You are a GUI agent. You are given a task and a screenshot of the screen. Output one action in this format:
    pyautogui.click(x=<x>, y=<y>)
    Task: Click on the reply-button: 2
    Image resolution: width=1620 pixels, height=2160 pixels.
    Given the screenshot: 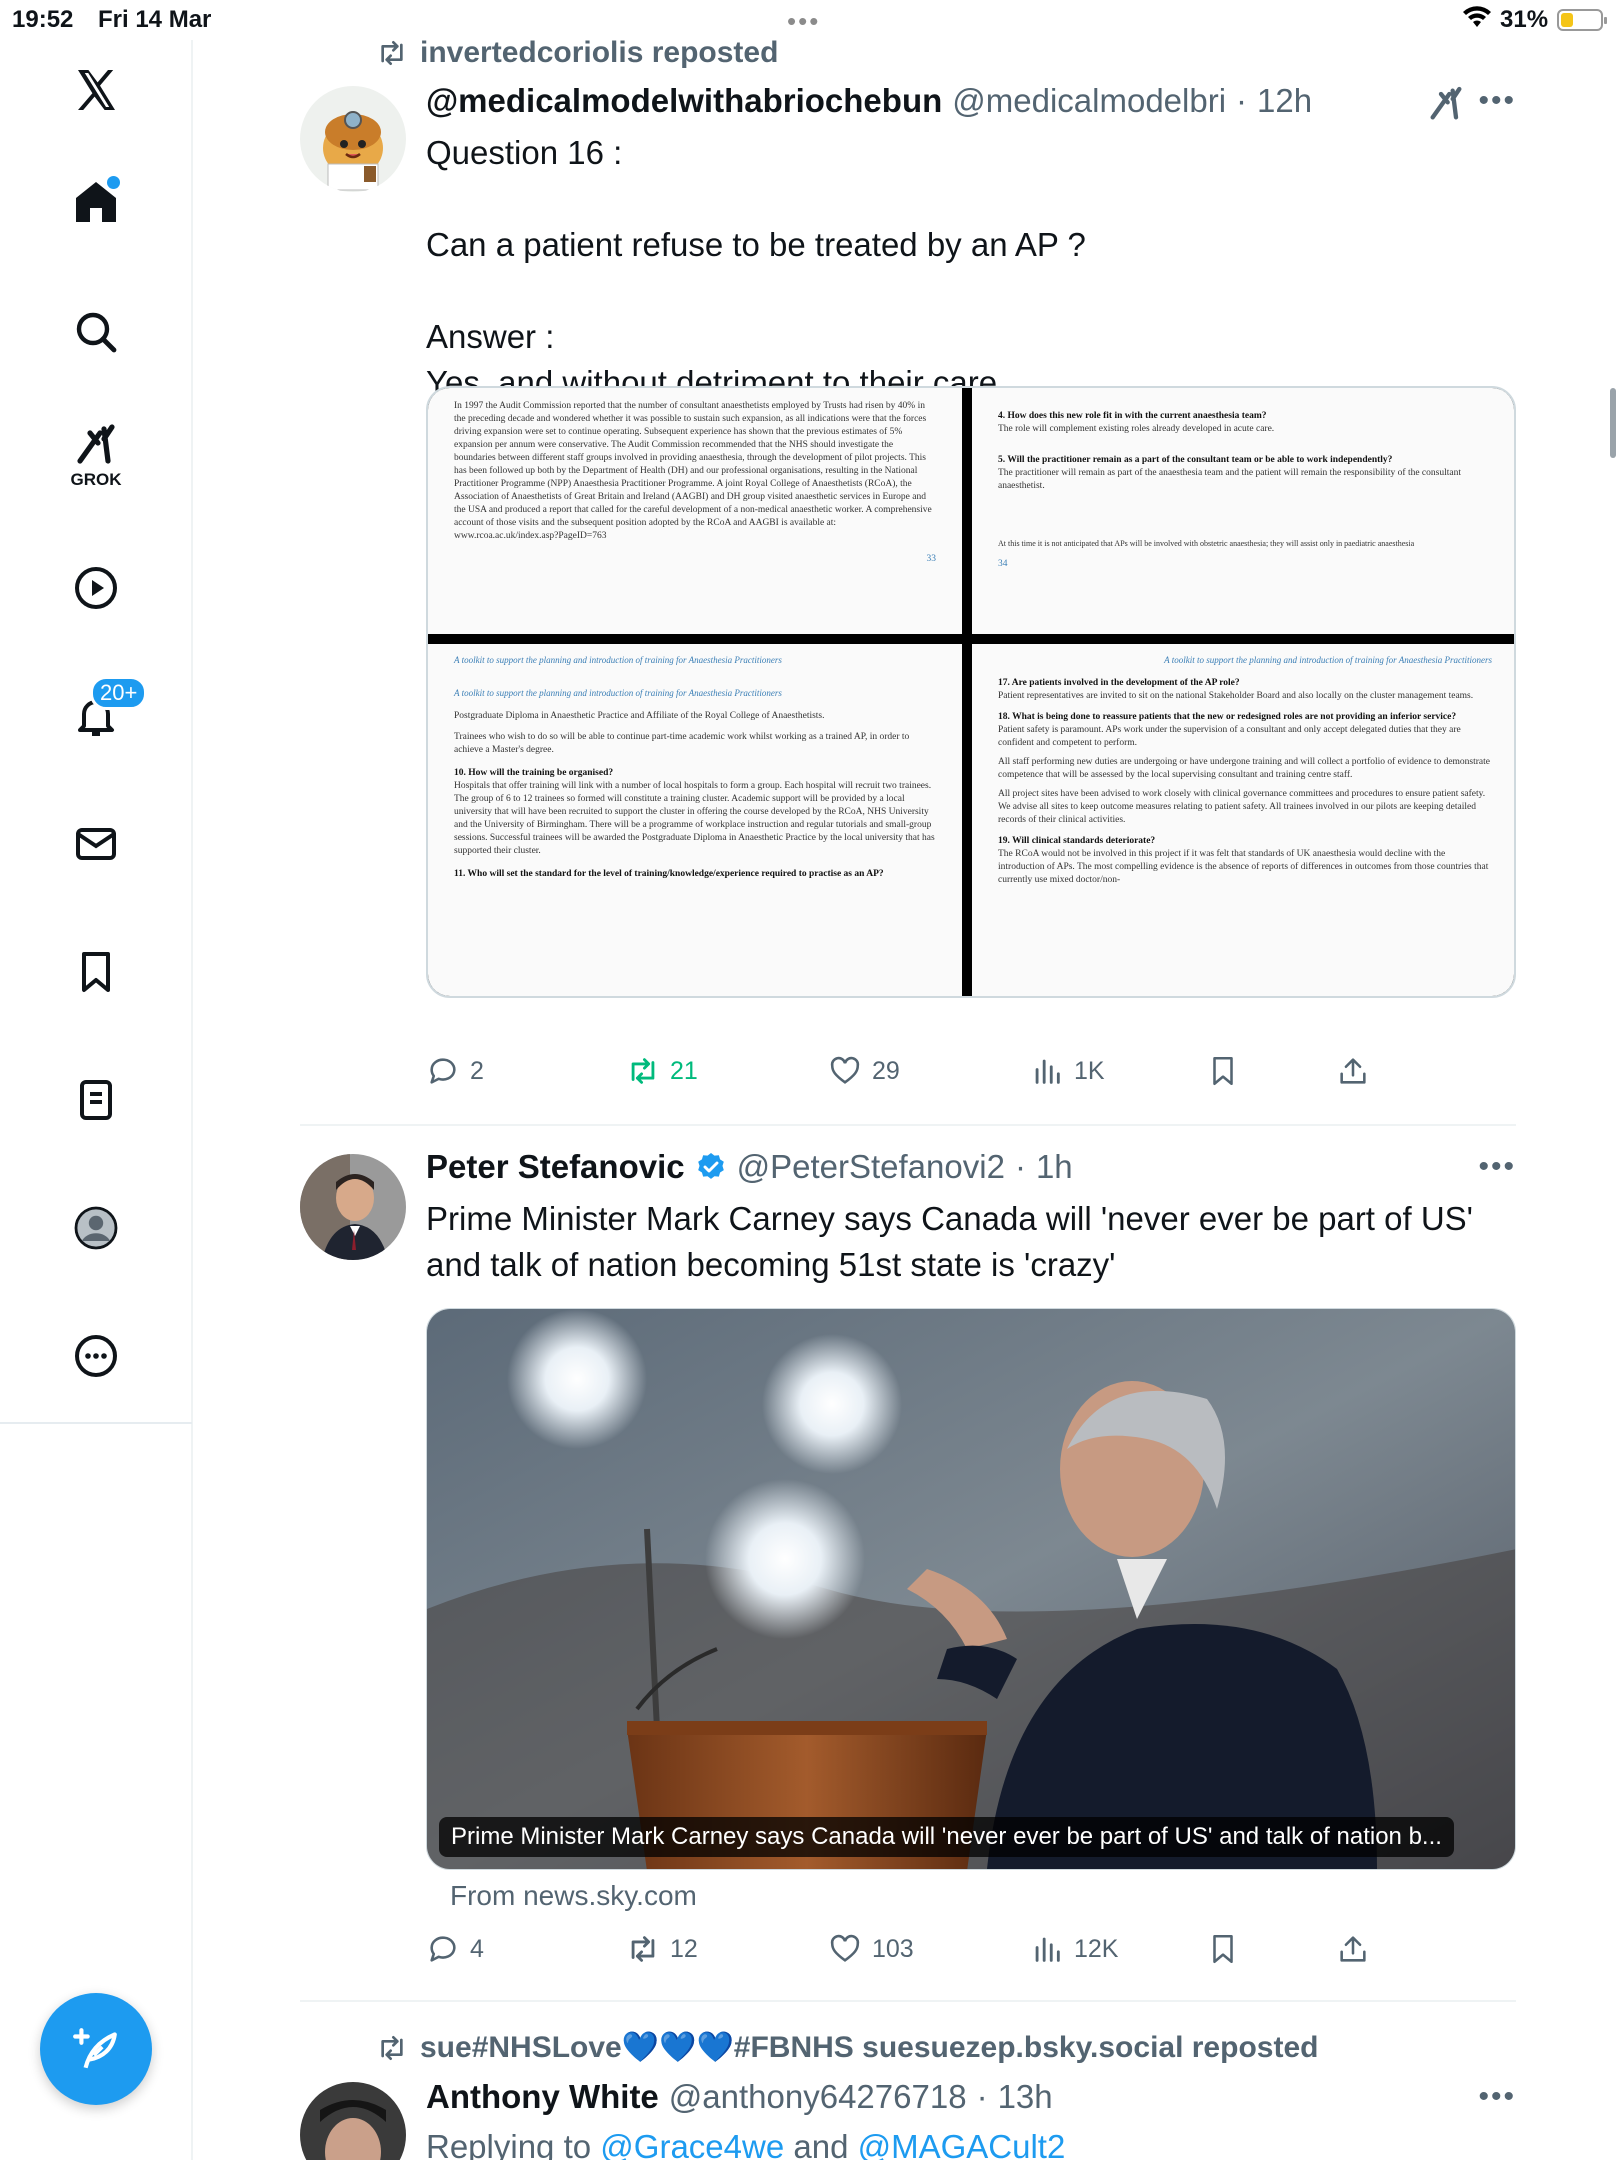 What is the action you would take?
    pyautogui.click(x=455, y=1071)
    